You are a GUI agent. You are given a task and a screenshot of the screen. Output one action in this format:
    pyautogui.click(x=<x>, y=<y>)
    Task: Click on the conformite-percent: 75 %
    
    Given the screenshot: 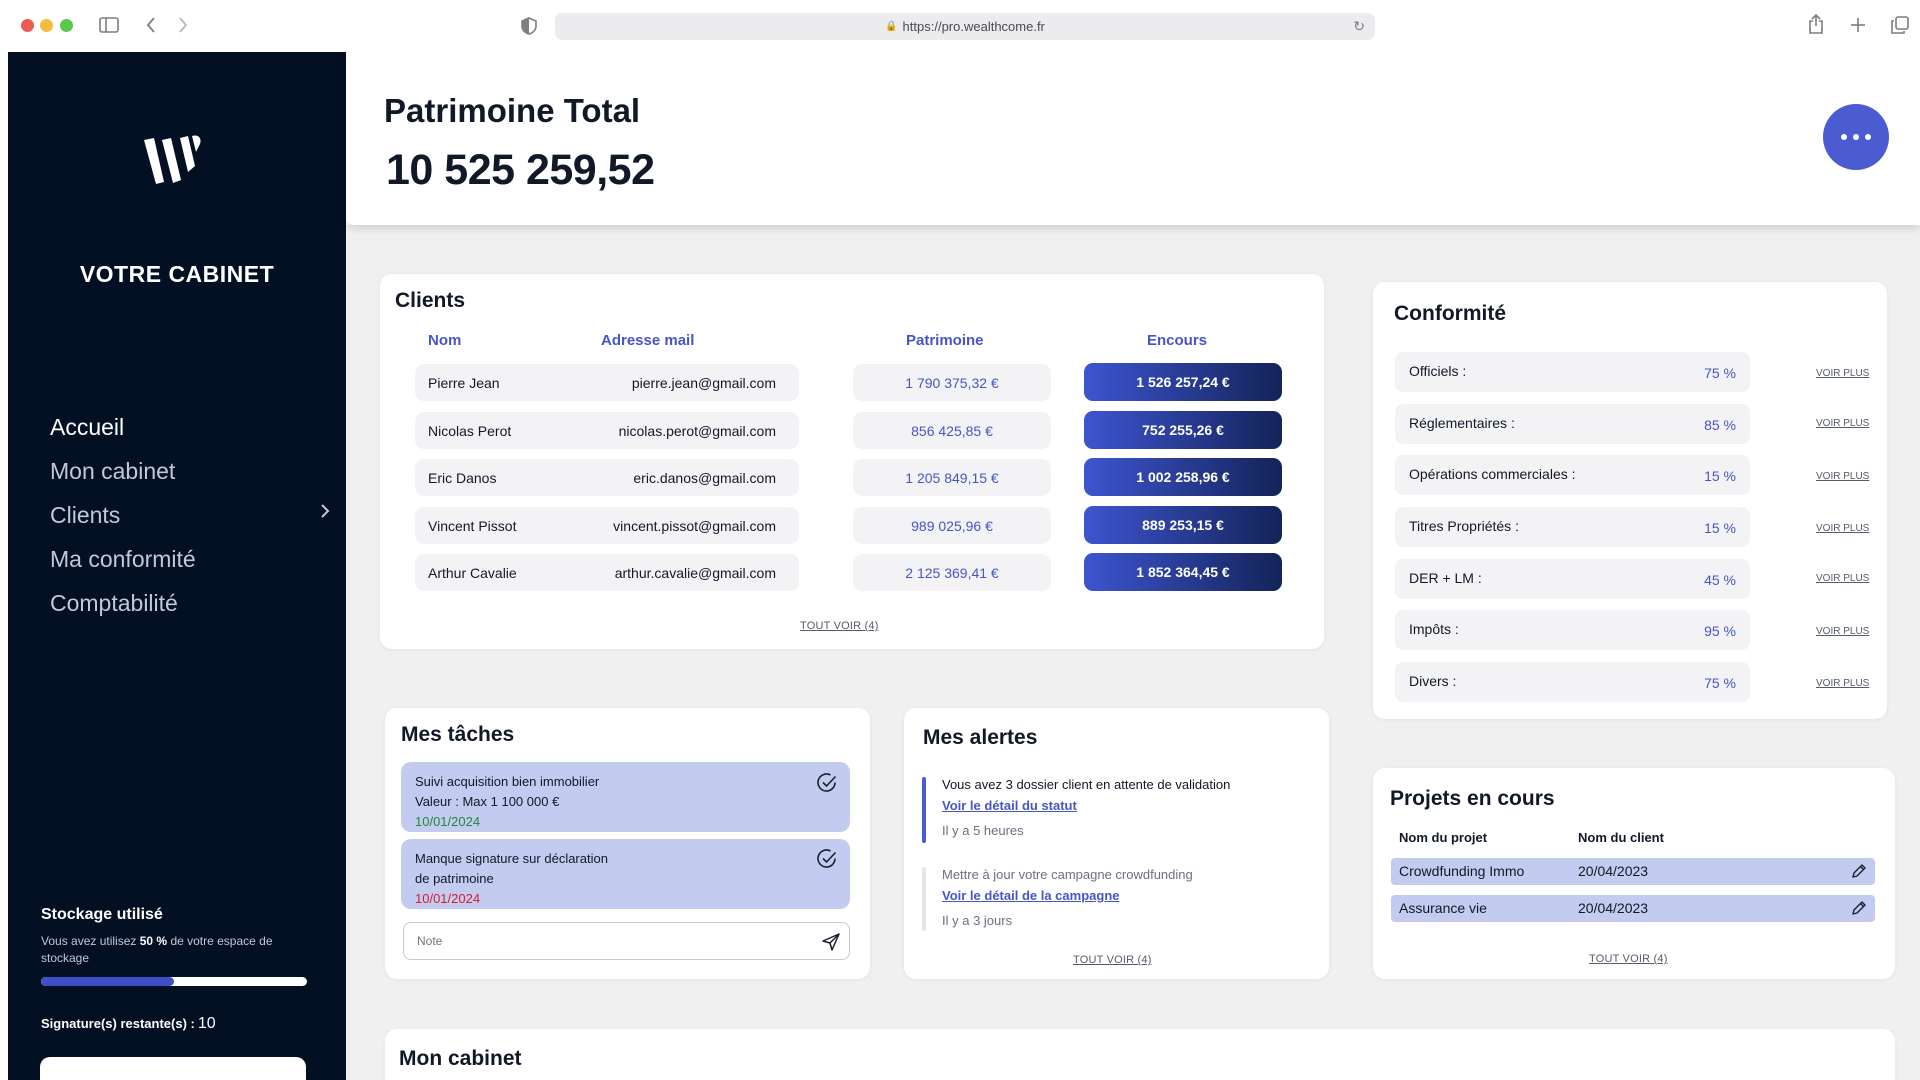 What is the action you would take?
    pyautogui.click(x=1720, y=373)
    